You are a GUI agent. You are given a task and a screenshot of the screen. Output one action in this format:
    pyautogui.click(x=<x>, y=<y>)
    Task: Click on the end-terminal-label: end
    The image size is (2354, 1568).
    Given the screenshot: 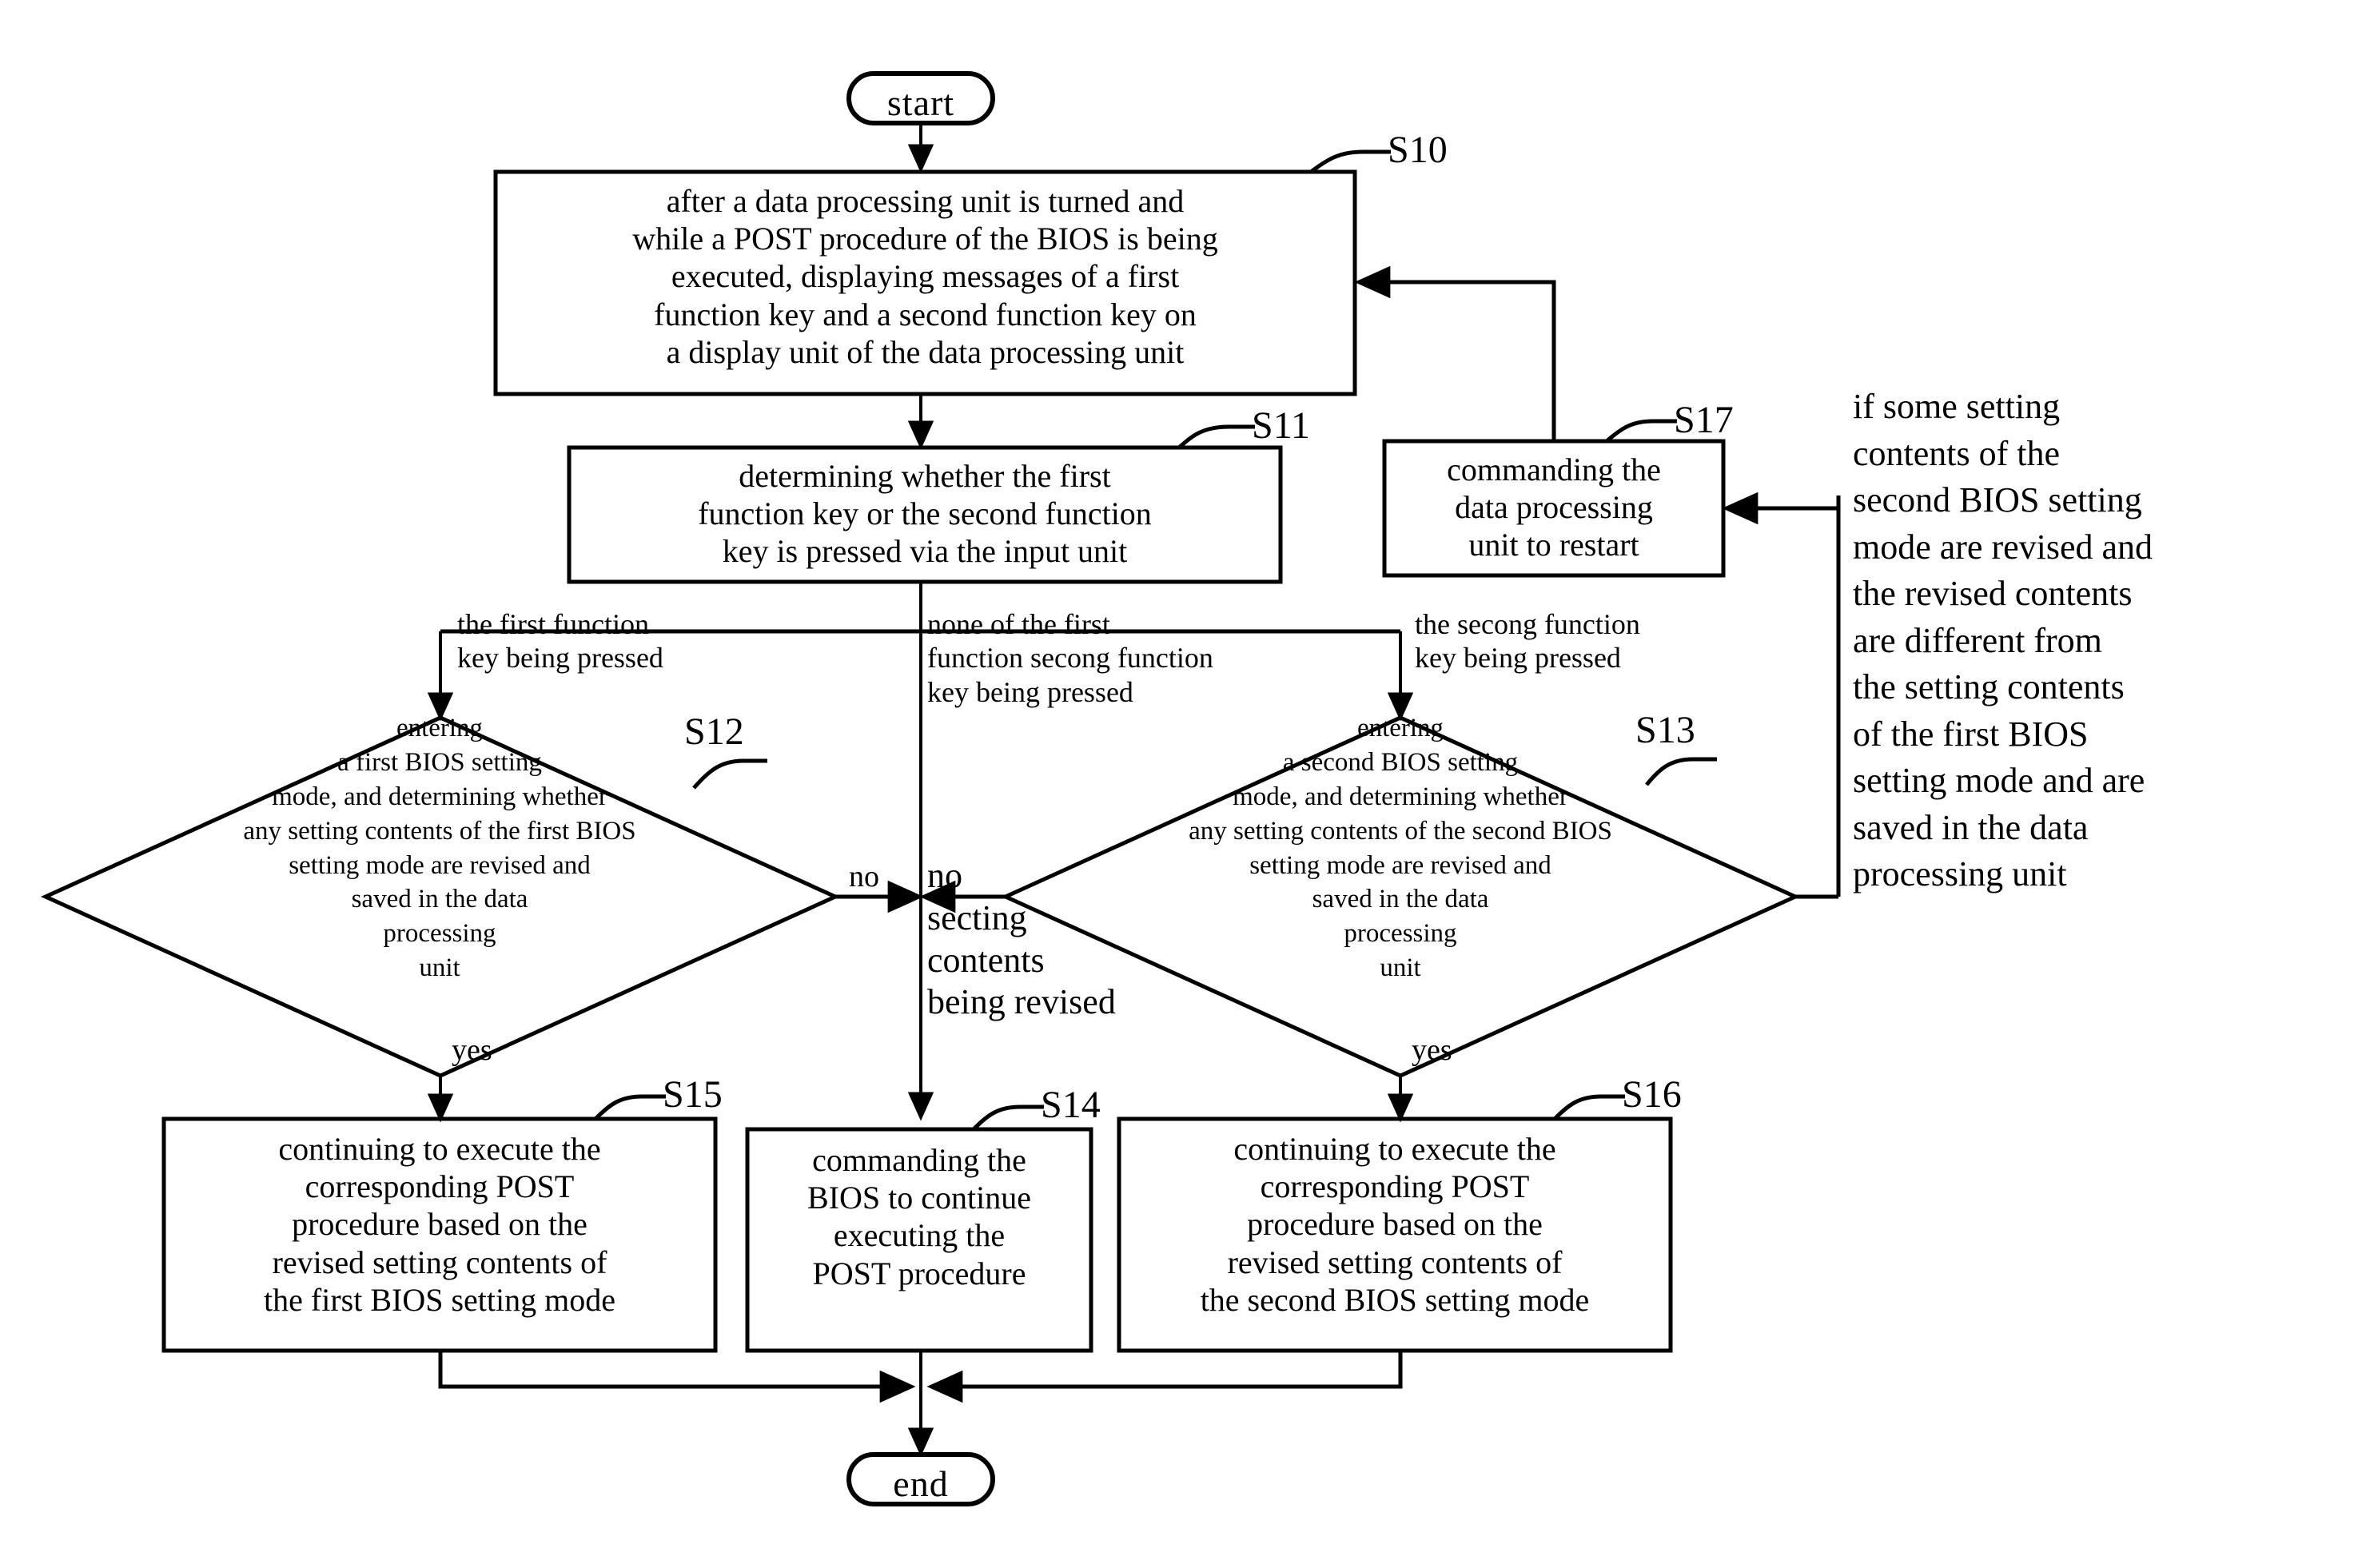 What is the action you would take?
    pyautogui.click(x=921, y=1483)
    